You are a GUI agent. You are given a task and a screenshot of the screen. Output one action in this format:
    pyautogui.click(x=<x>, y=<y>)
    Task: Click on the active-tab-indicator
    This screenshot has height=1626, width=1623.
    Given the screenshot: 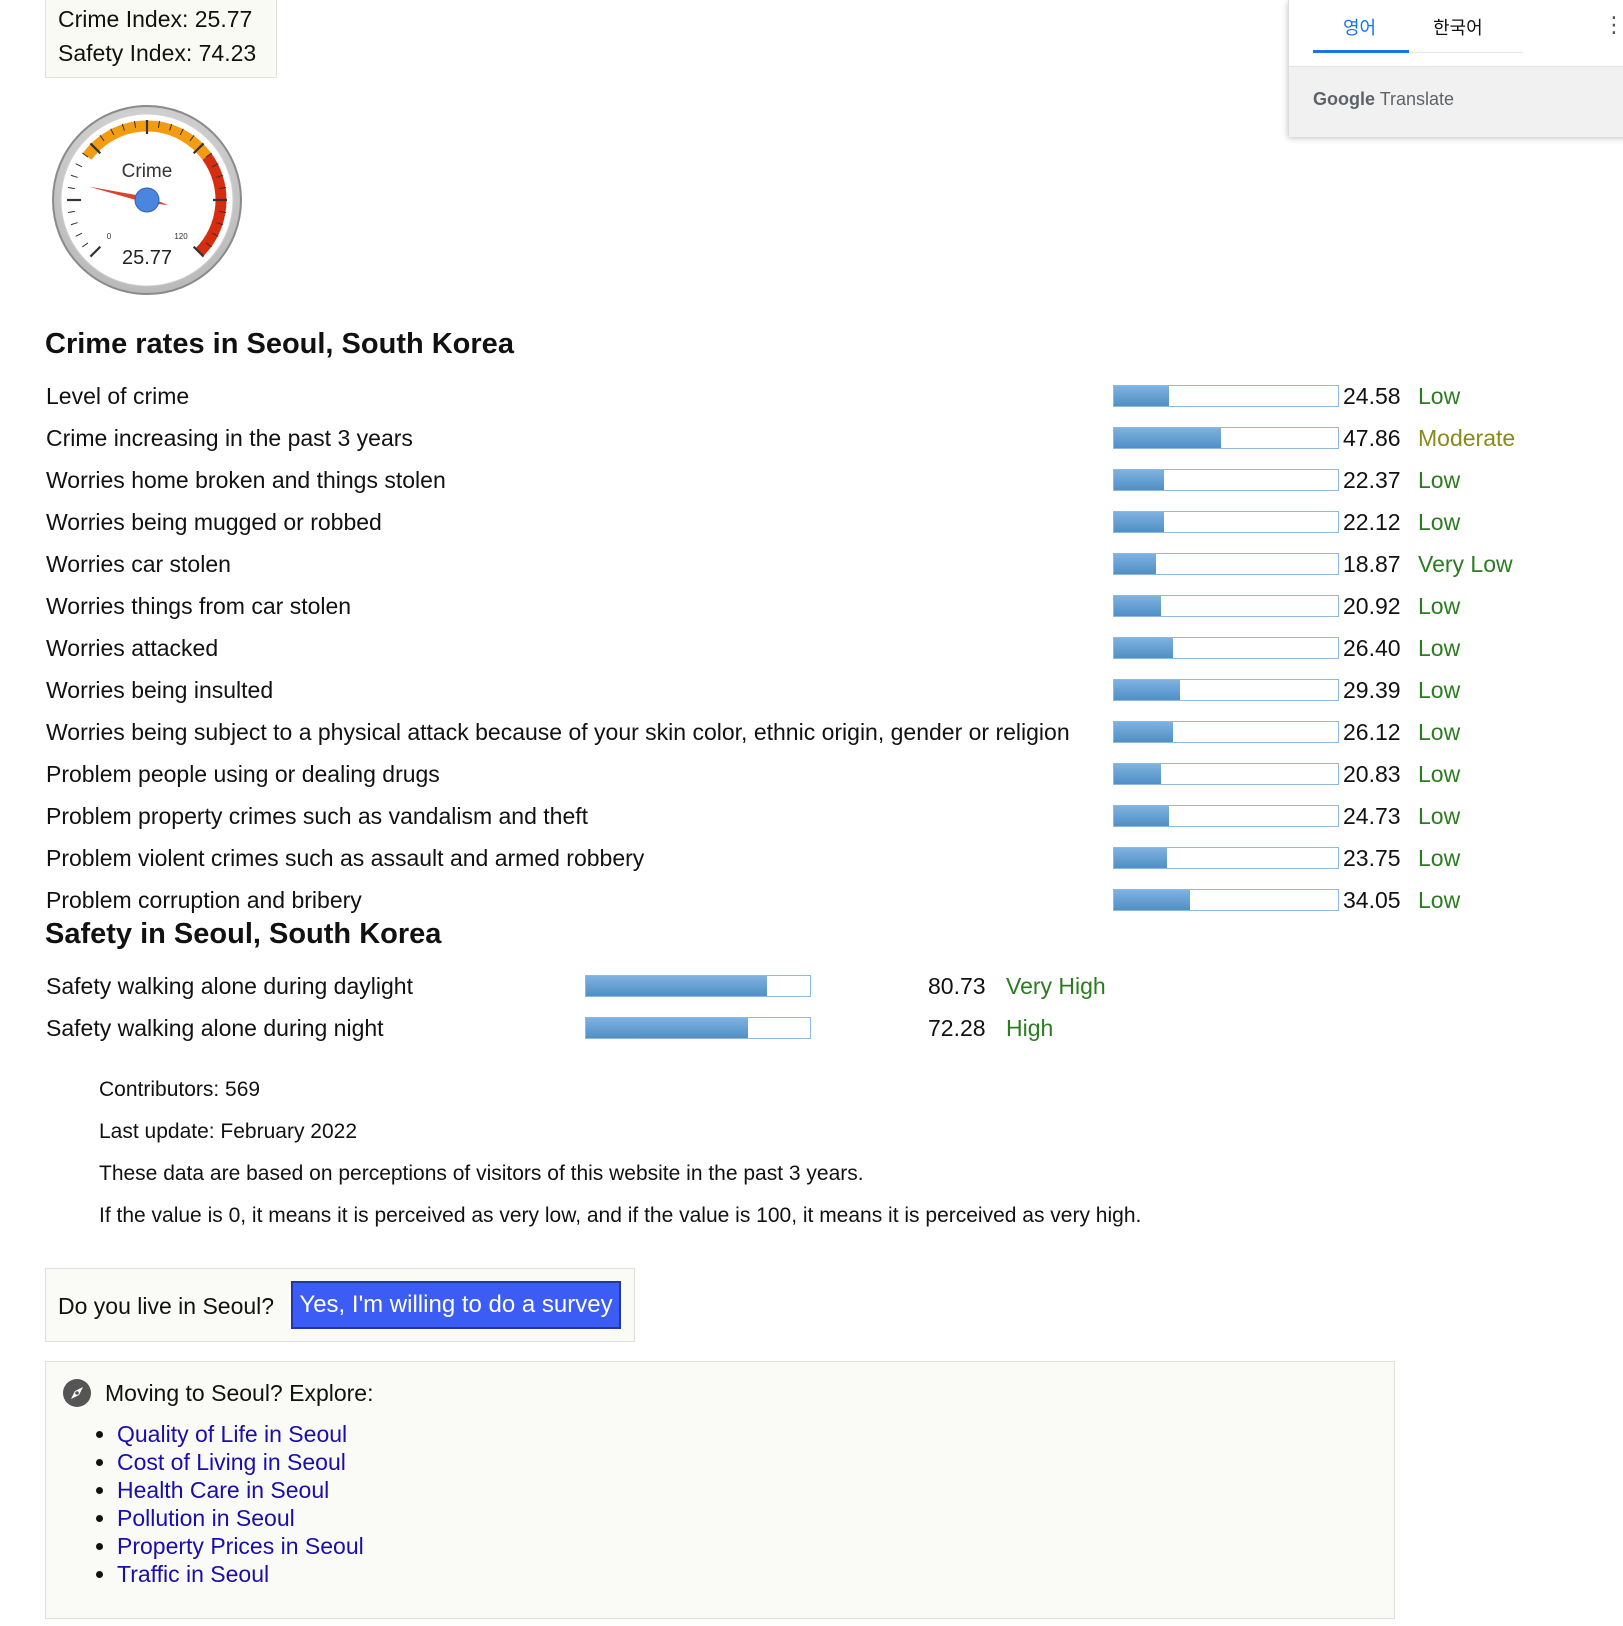 What is the action you would take?
    pyautogui.click(x=1361, y=51)
    